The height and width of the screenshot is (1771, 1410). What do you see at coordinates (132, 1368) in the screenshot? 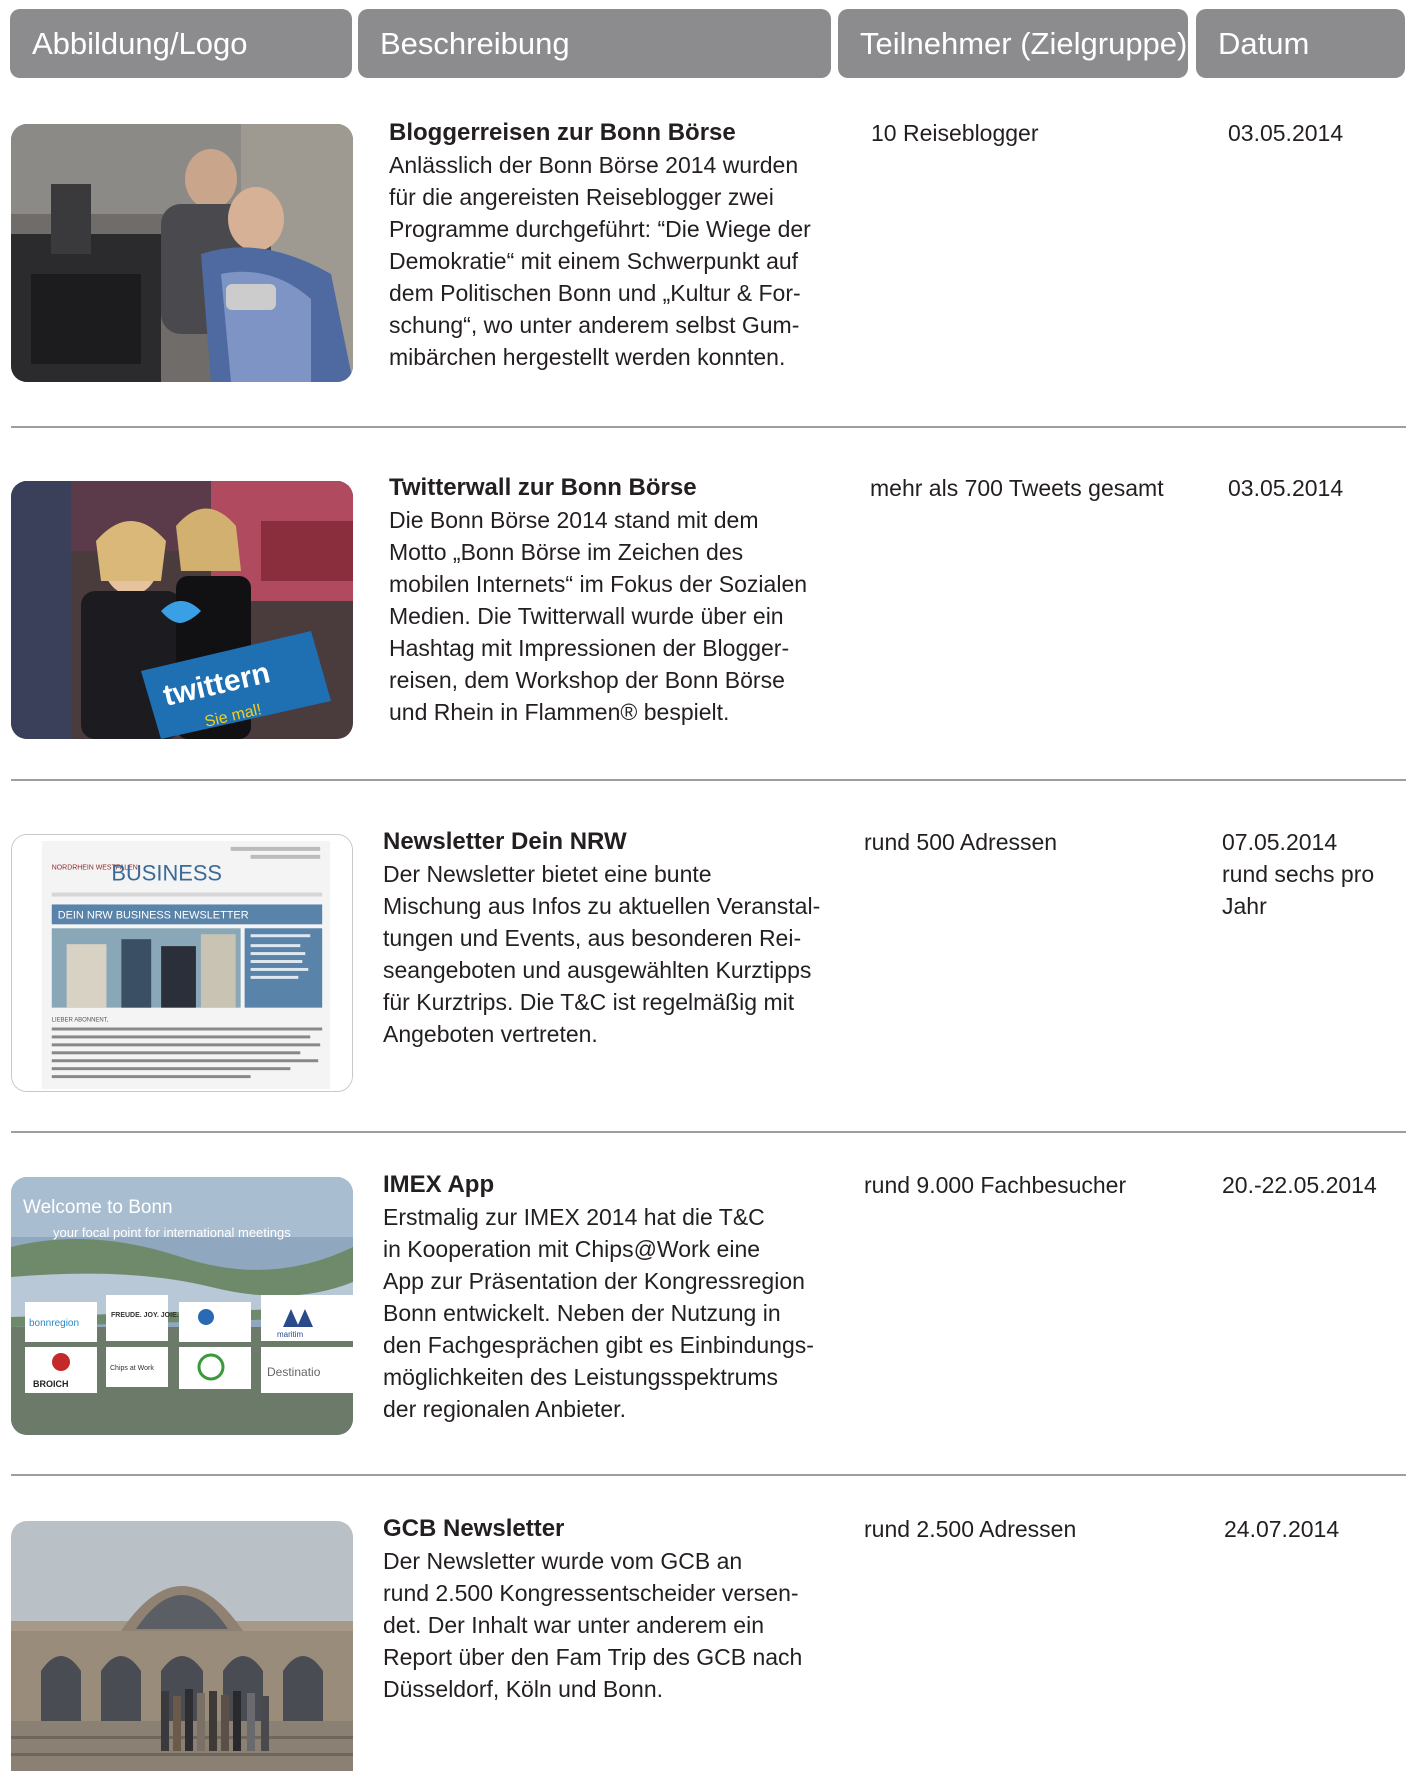
I see `chips-at-work-logo: Chips at Work` at bounding box center [132, 1368].